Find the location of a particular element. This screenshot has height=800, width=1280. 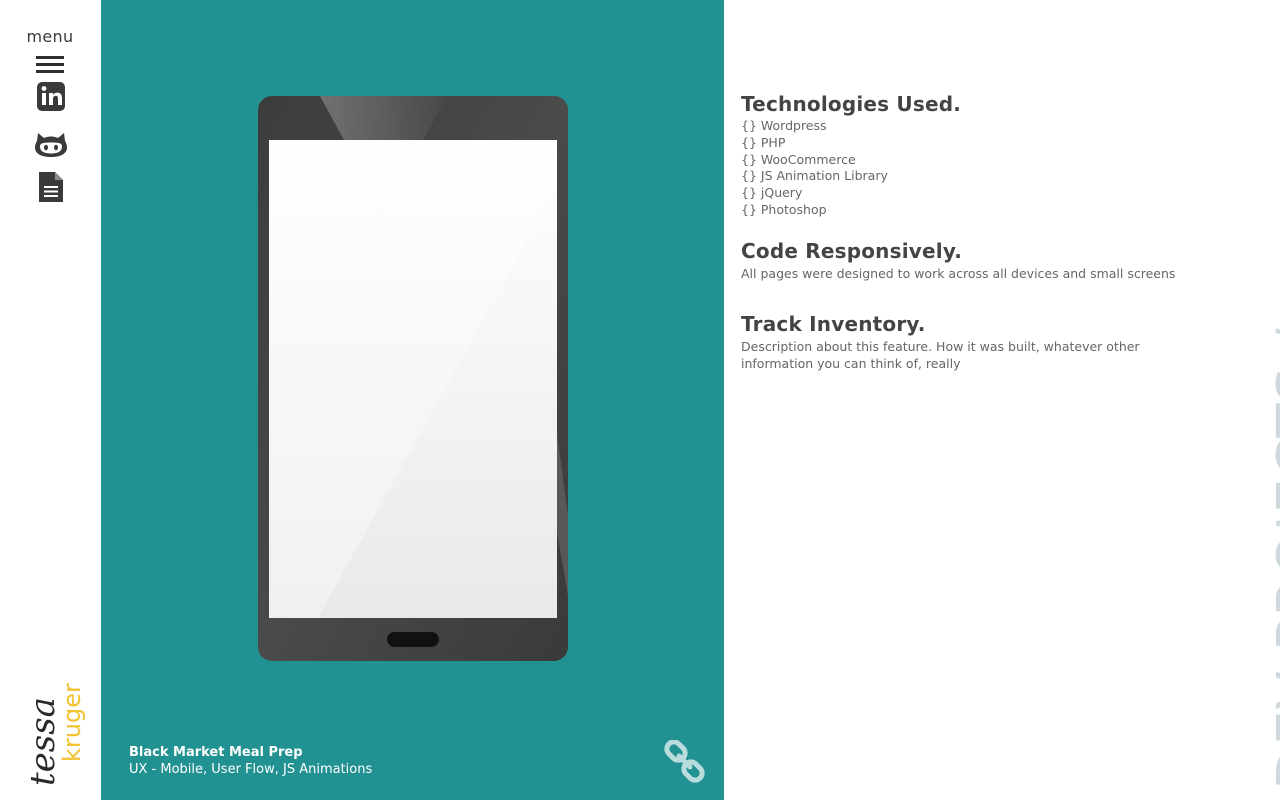

list-item: {} WooCommerce is located at coordinates (798, 159).